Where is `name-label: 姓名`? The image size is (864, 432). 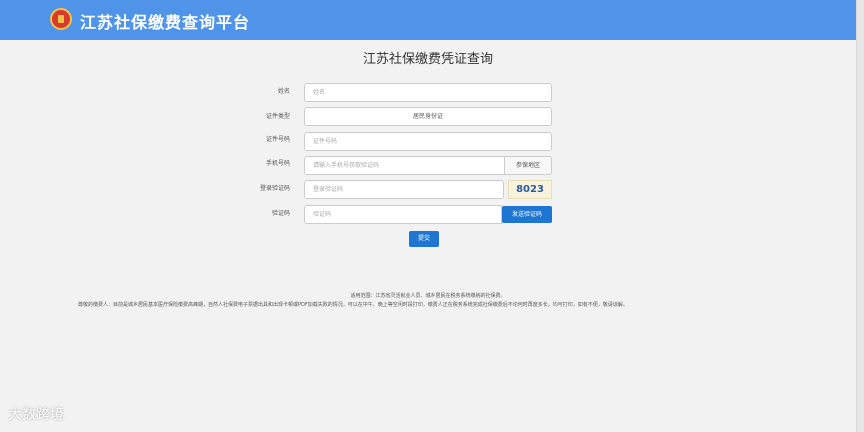
name-label: 姓名 is located at coordinates (283, 91).